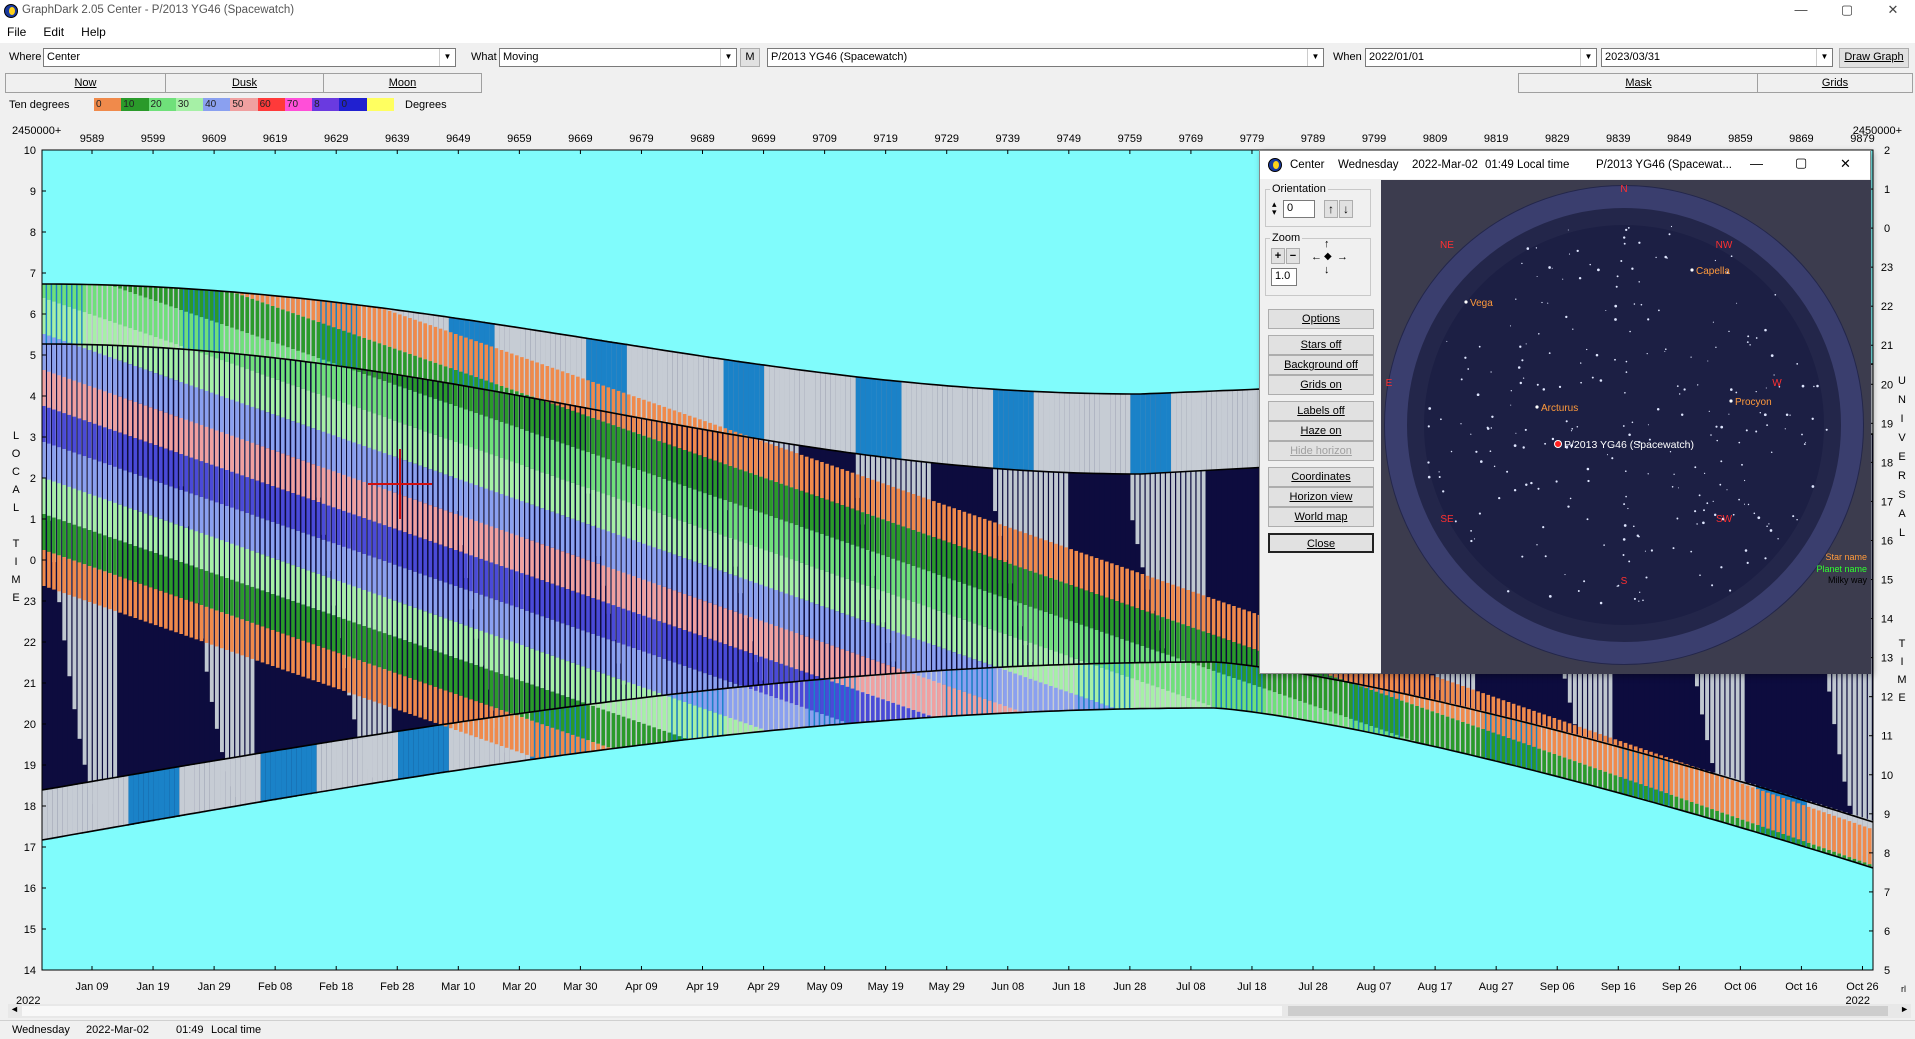 The height and width of the screenshot is (1039, 1915). Describe the element at coordinates (1346, 209) in the screenshot. I see `arrow-down-icon: ↓` at that location.